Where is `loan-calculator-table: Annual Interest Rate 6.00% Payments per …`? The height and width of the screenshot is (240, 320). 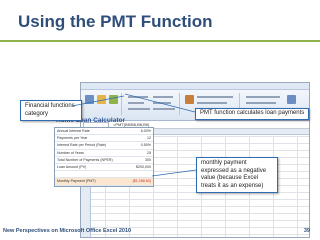 loan-calculator-table: Annual Interest Rate 6.00% Payments per … is located at coordinates (104, 157).